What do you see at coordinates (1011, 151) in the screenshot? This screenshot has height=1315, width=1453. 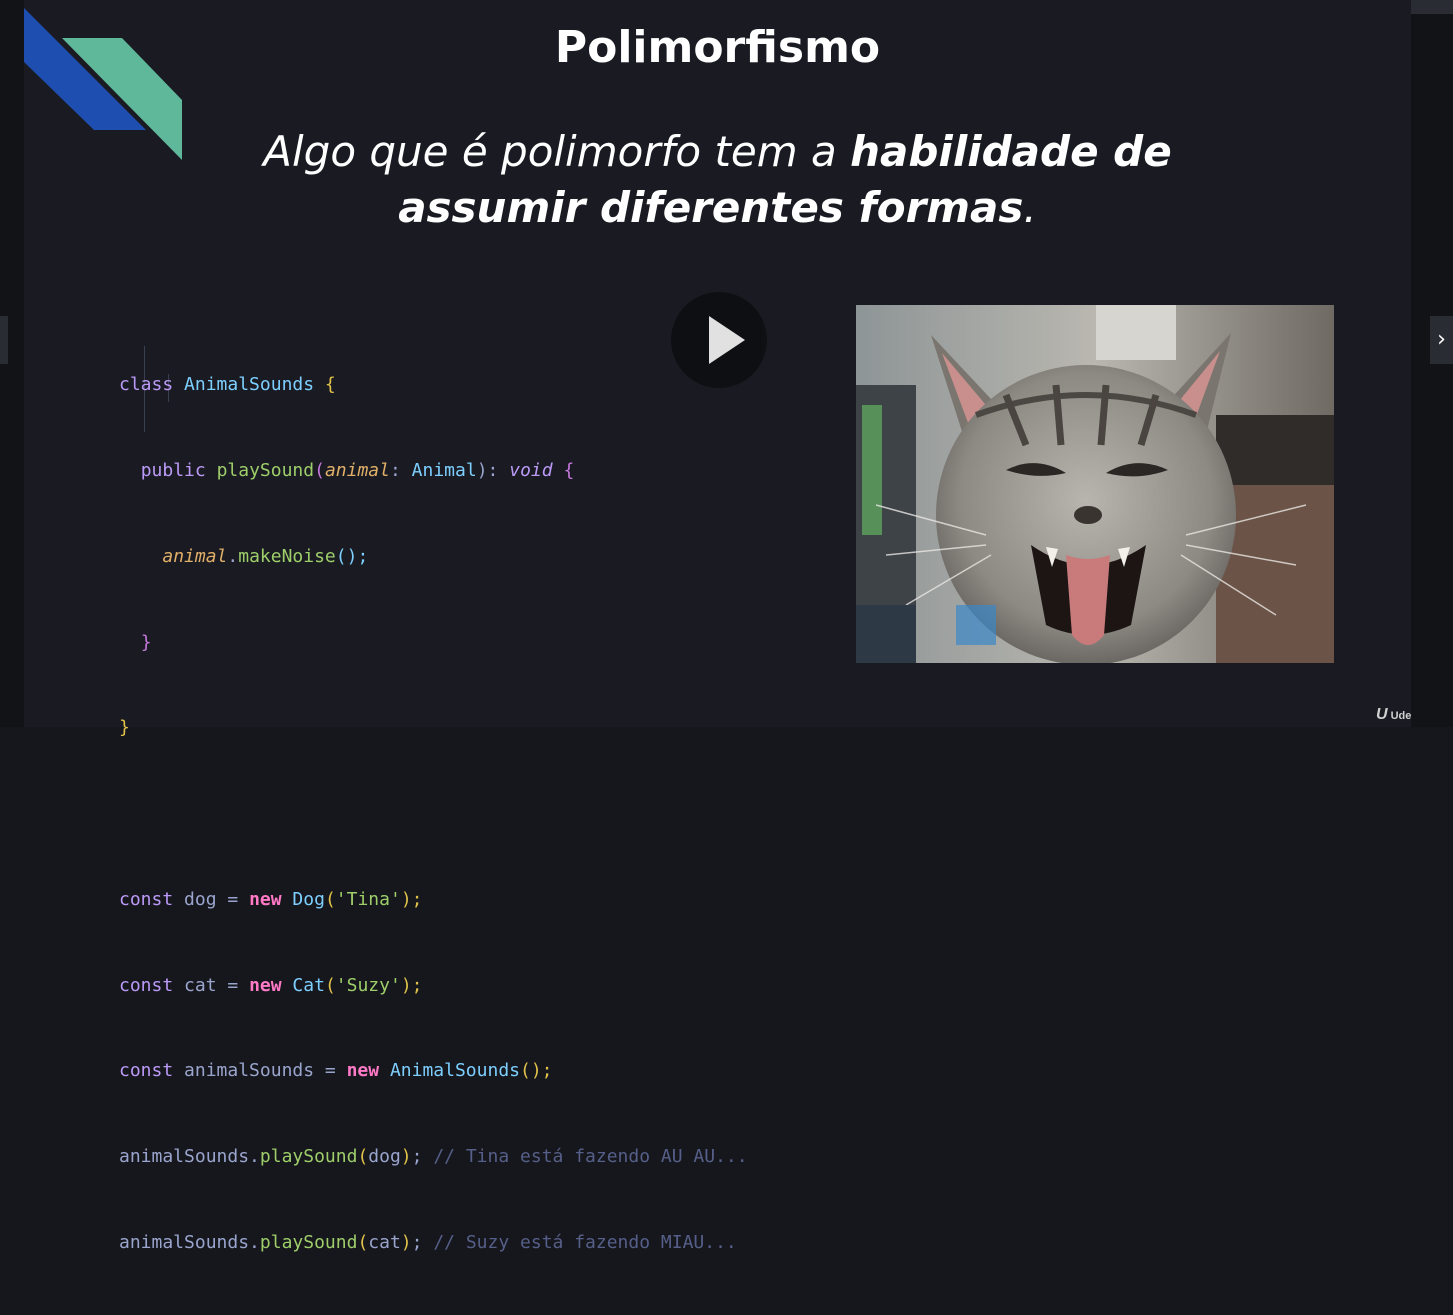 I see `definition-emphasis-1: habilidade de` at bounding box center [1011, 151].